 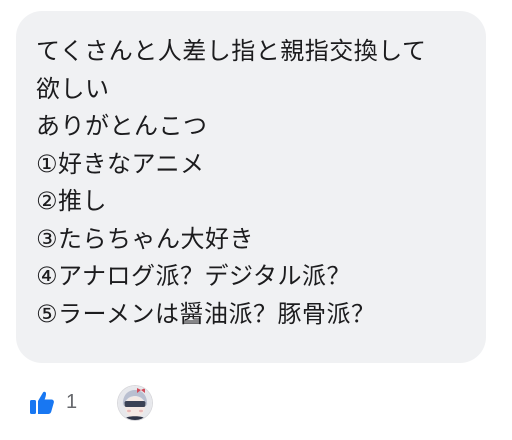 What do you see at coordinates (72, 201) in the screenshot?
I see `message-line-5: ②推し` at bounding box center [72, 201].